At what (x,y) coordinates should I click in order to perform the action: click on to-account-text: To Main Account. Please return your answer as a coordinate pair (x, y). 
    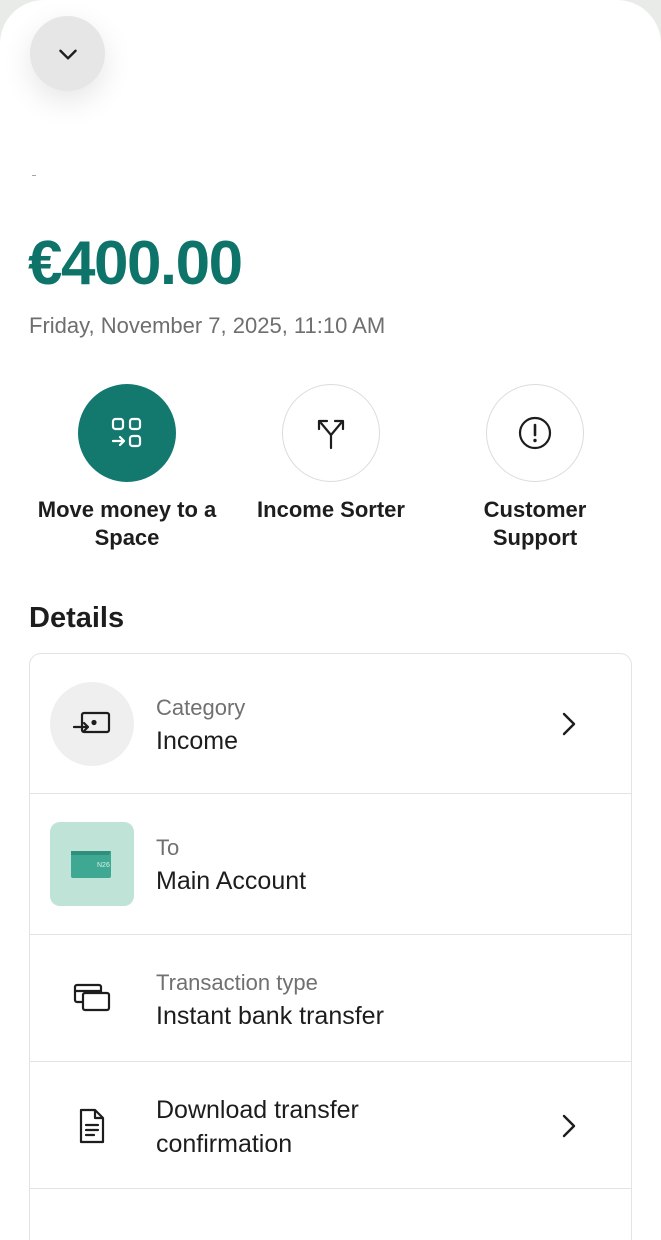
    Looking at the image, I should click on (231, 866).